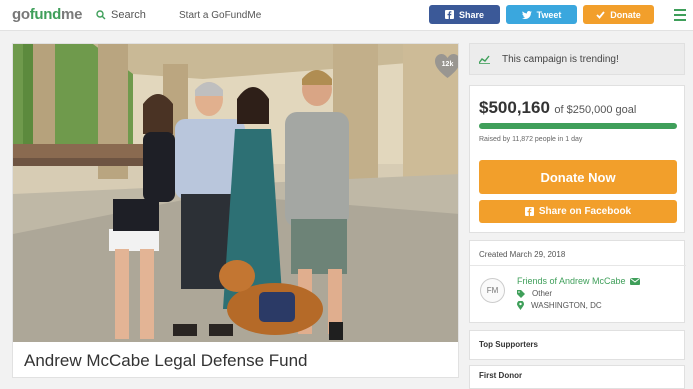 The width and height of the screenshot is (693, 389). Describe the element at coordinates (600, 14) in the screenshot. I see `checkmark-icon` at that location.